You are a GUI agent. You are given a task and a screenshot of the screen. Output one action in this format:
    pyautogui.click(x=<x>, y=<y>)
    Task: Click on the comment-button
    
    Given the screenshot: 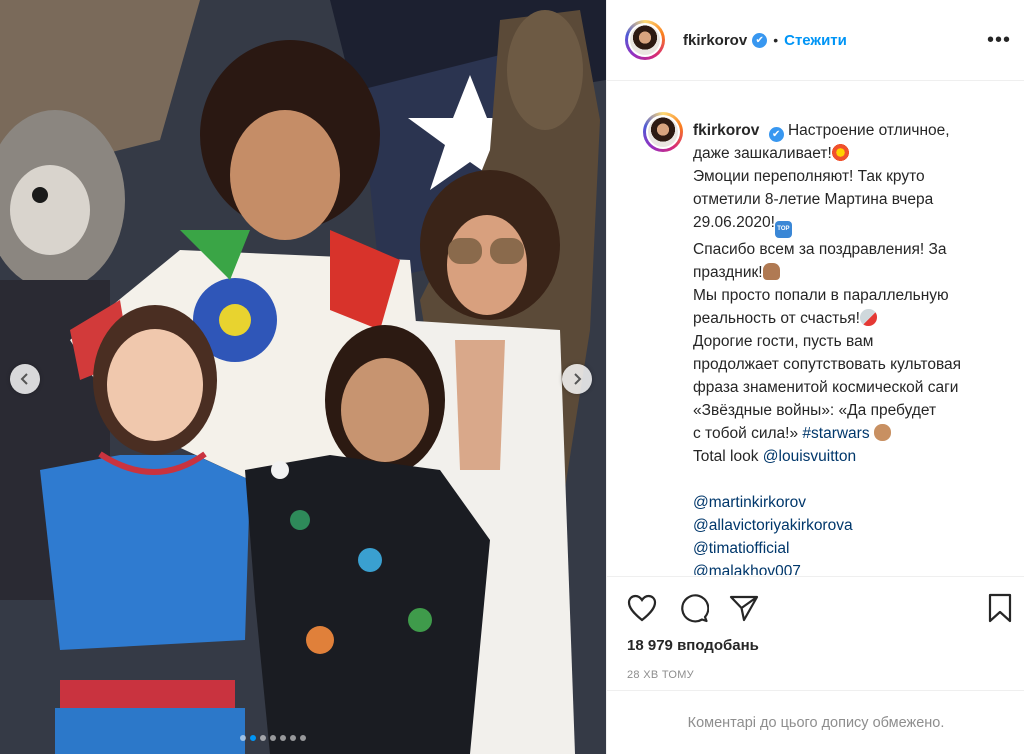 What is the action you would take?
    pyautogui.click(x=694, y=608)
    